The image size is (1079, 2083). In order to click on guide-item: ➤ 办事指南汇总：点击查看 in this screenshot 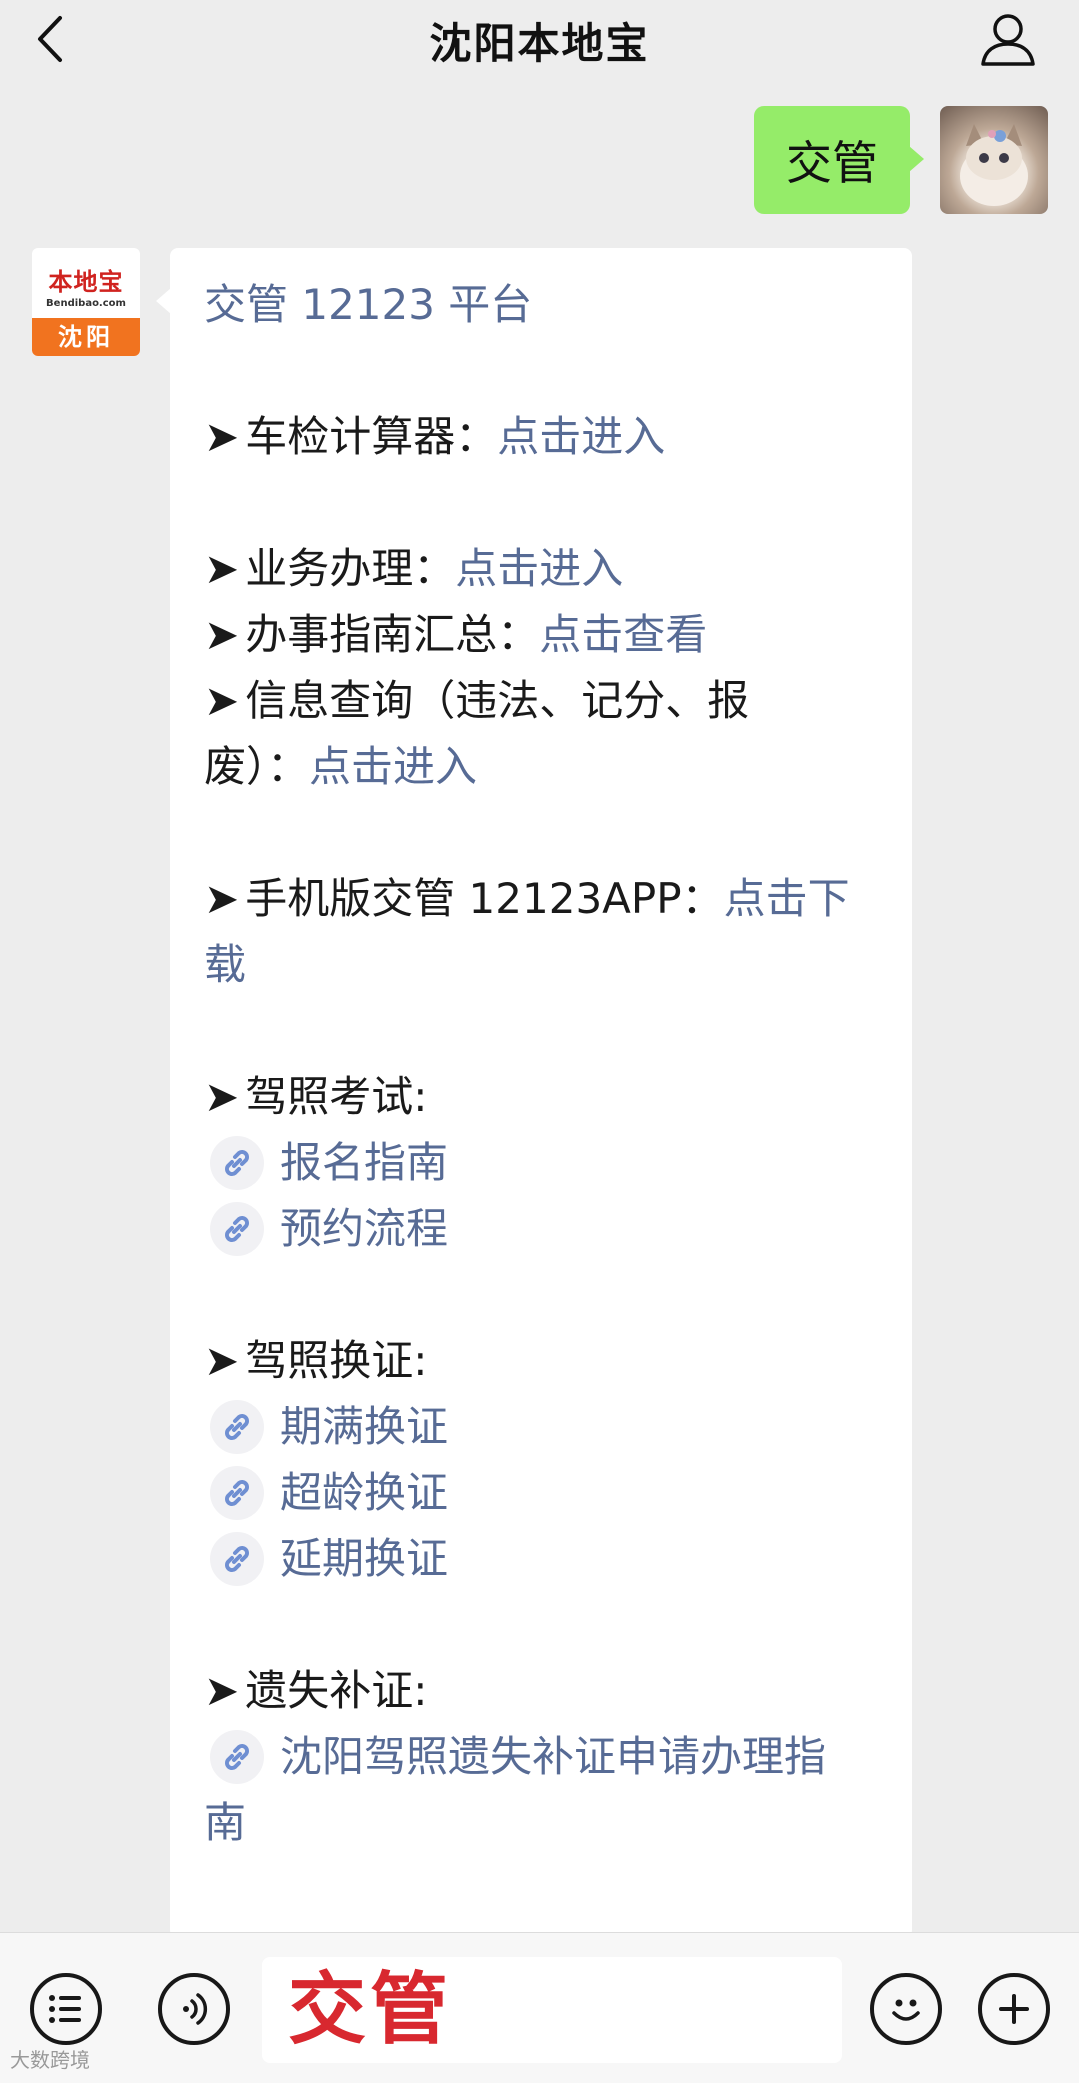, I will do `click(547, 635)`.